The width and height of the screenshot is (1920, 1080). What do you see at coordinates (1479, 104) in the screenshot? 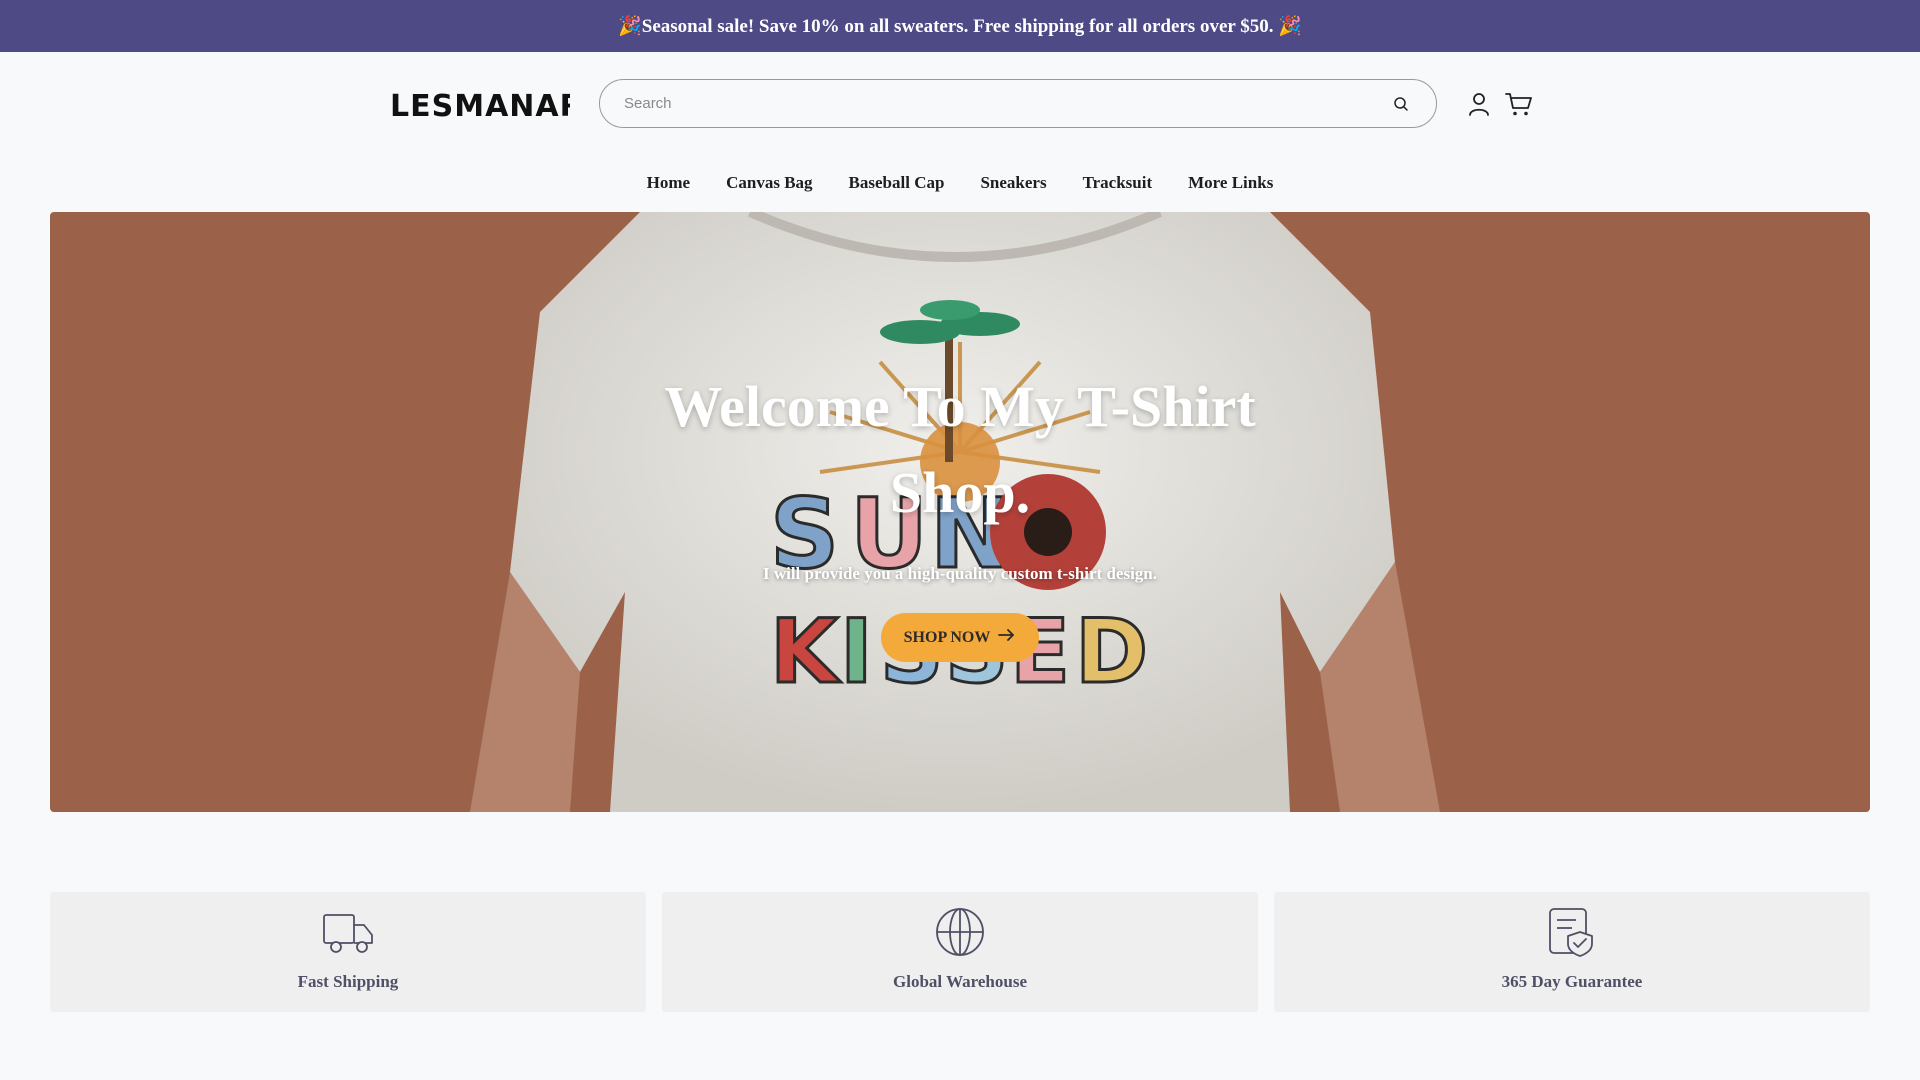
I see `account-icon` at bounding box center [1479, 104].